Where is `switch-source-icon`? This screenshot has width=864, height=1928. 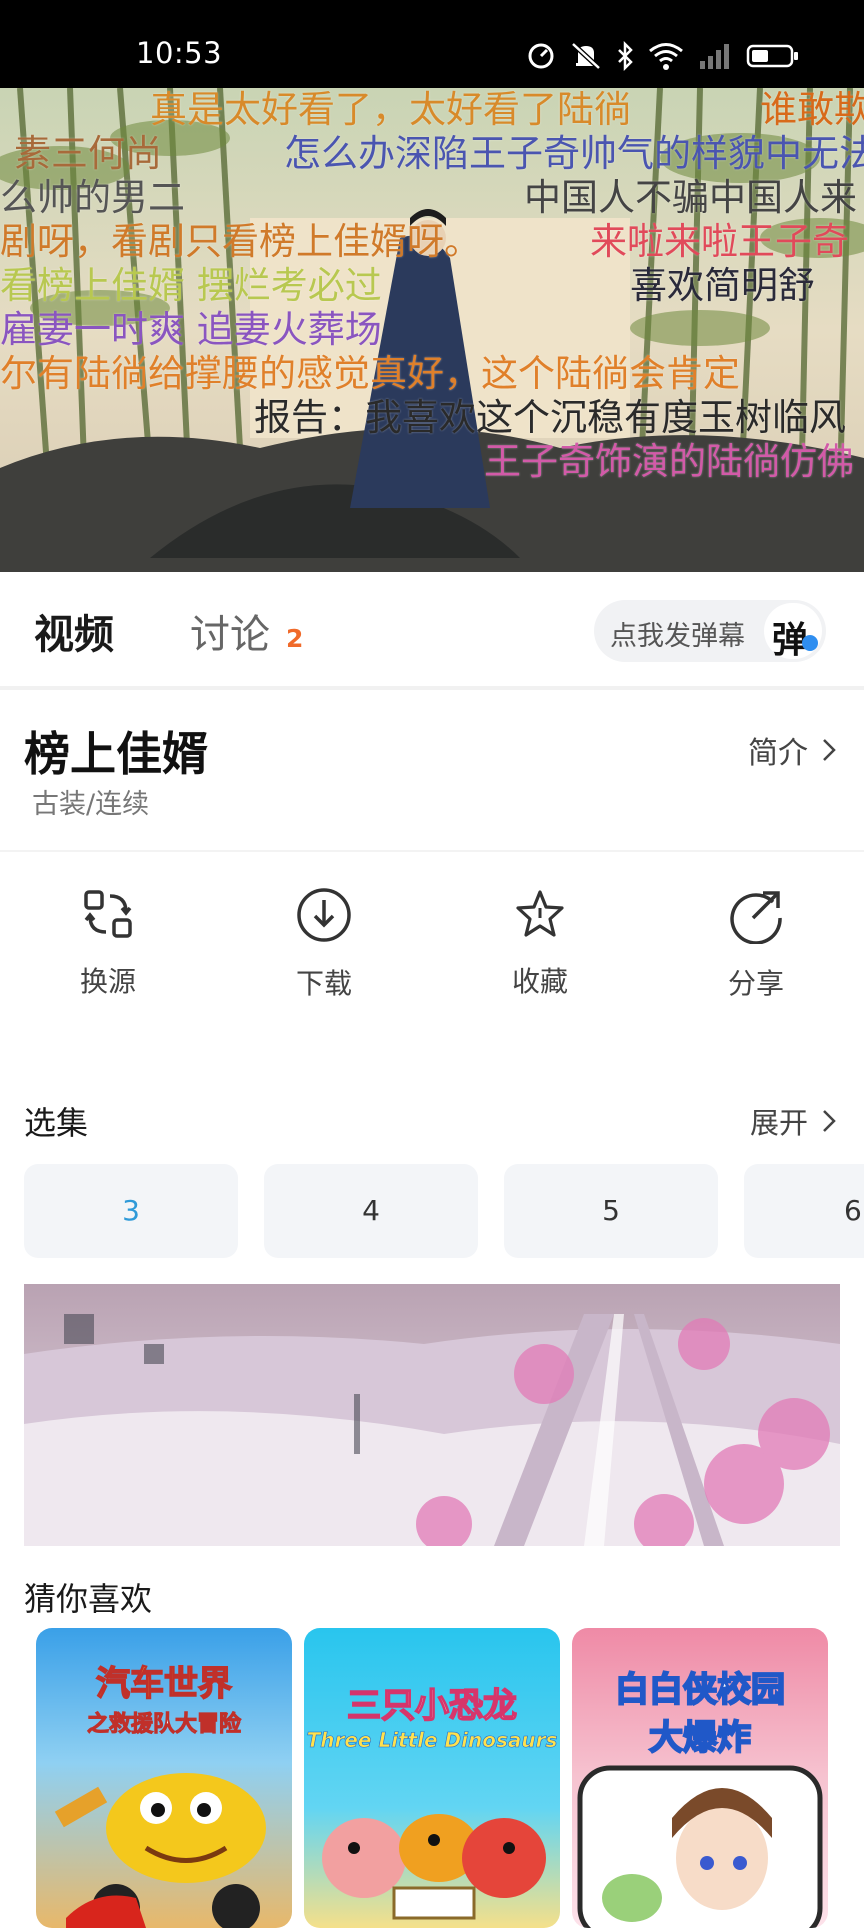 switch-source-icon is located at coordinates (108, 914).